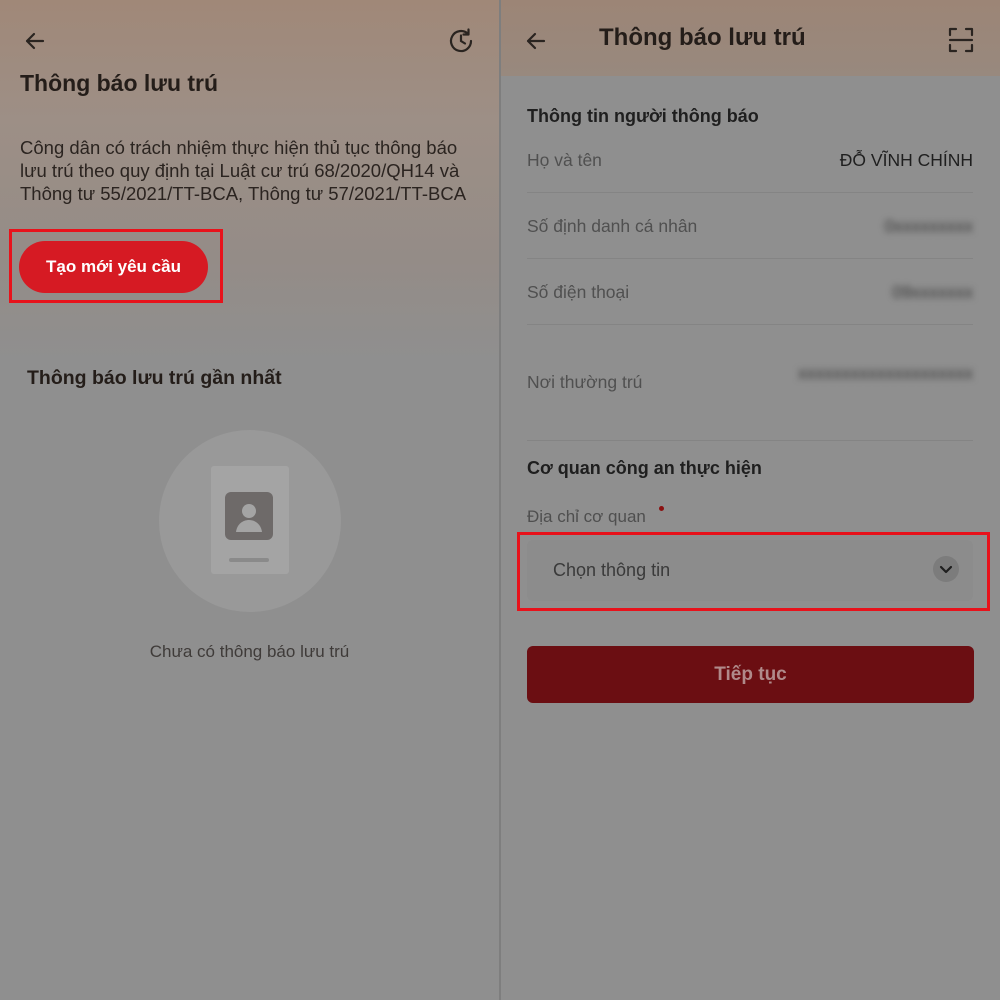  I want to click on recent-section-title: Thông báo lưu trú gần nhất, so click(154, 378).